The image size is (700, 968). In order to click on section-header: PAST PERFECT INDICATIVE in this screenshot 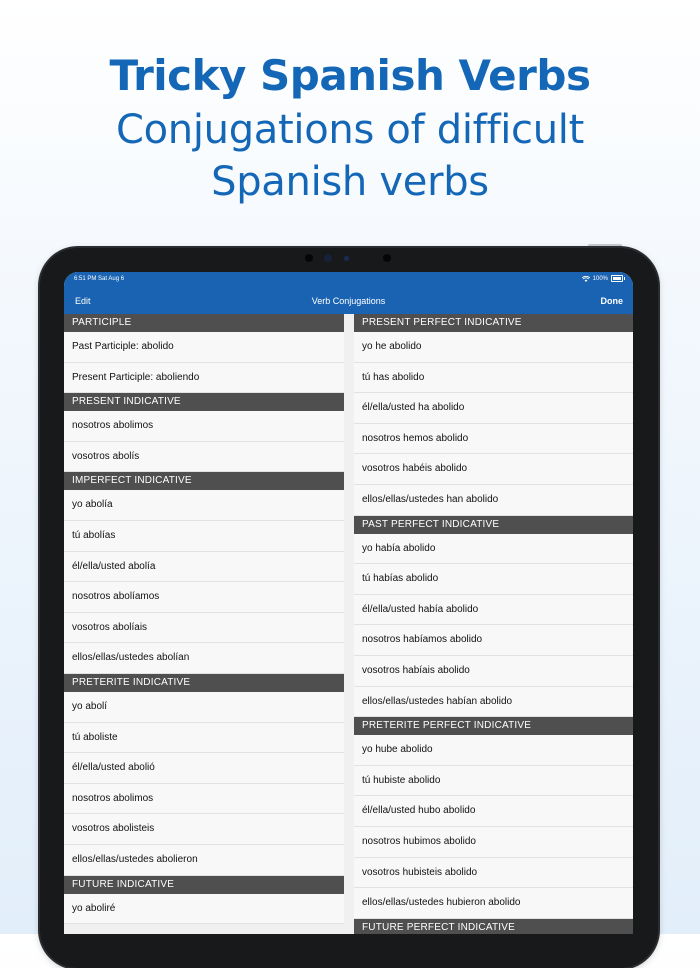, I will do `click(493, 524)`.